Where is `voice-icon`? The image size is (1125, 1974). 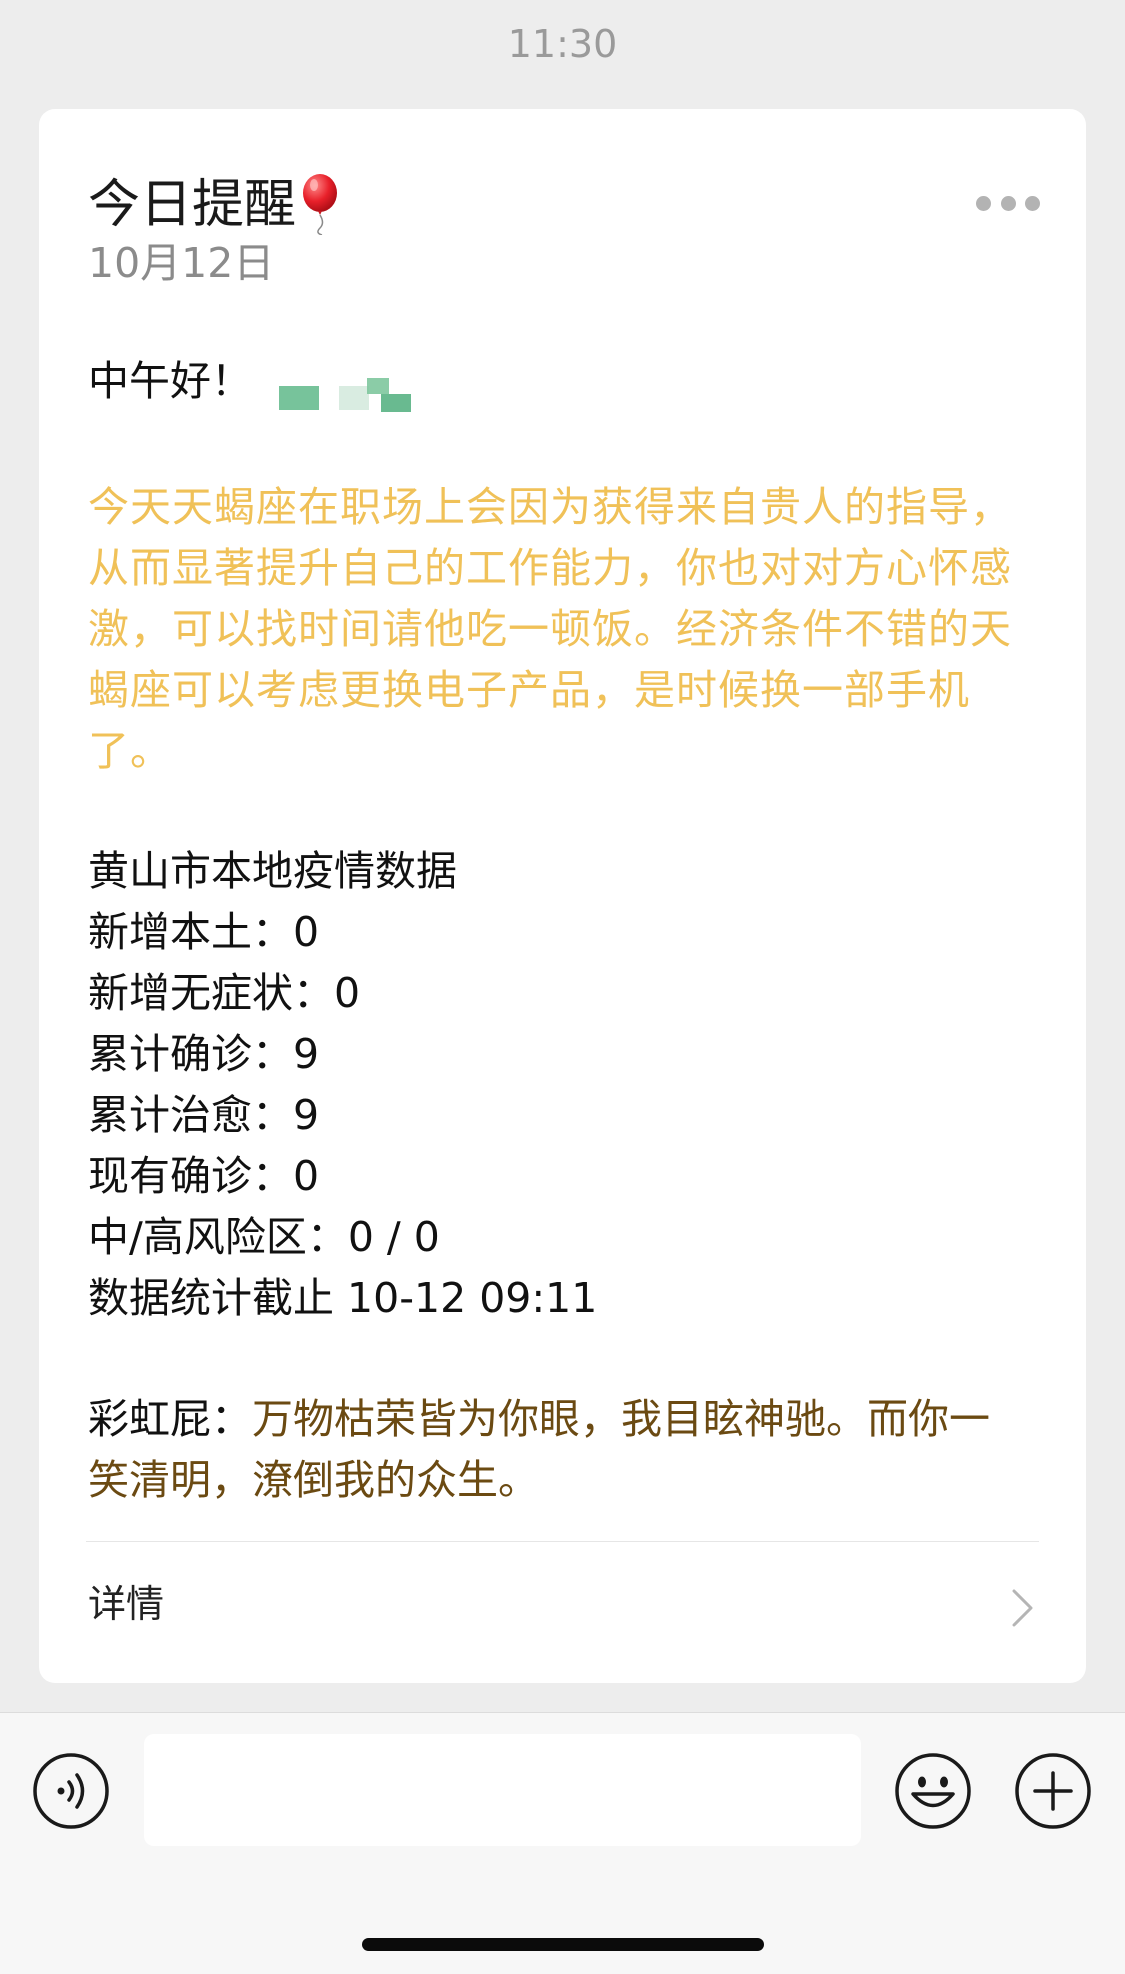 voice-icon is located at coordinates (71, 1791).